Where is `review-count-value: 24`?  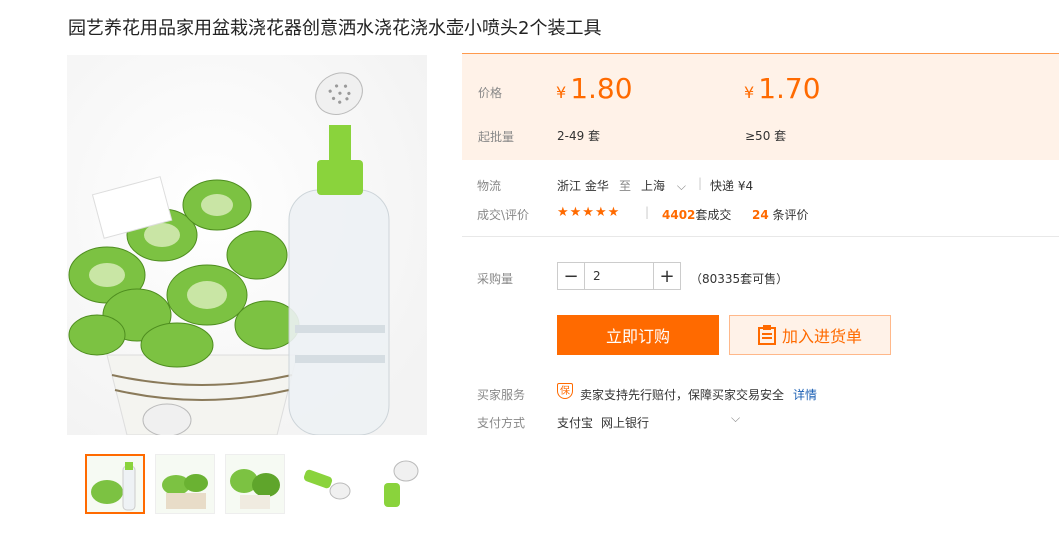
review-count-value: 24 is located at coordinates (760, 215).